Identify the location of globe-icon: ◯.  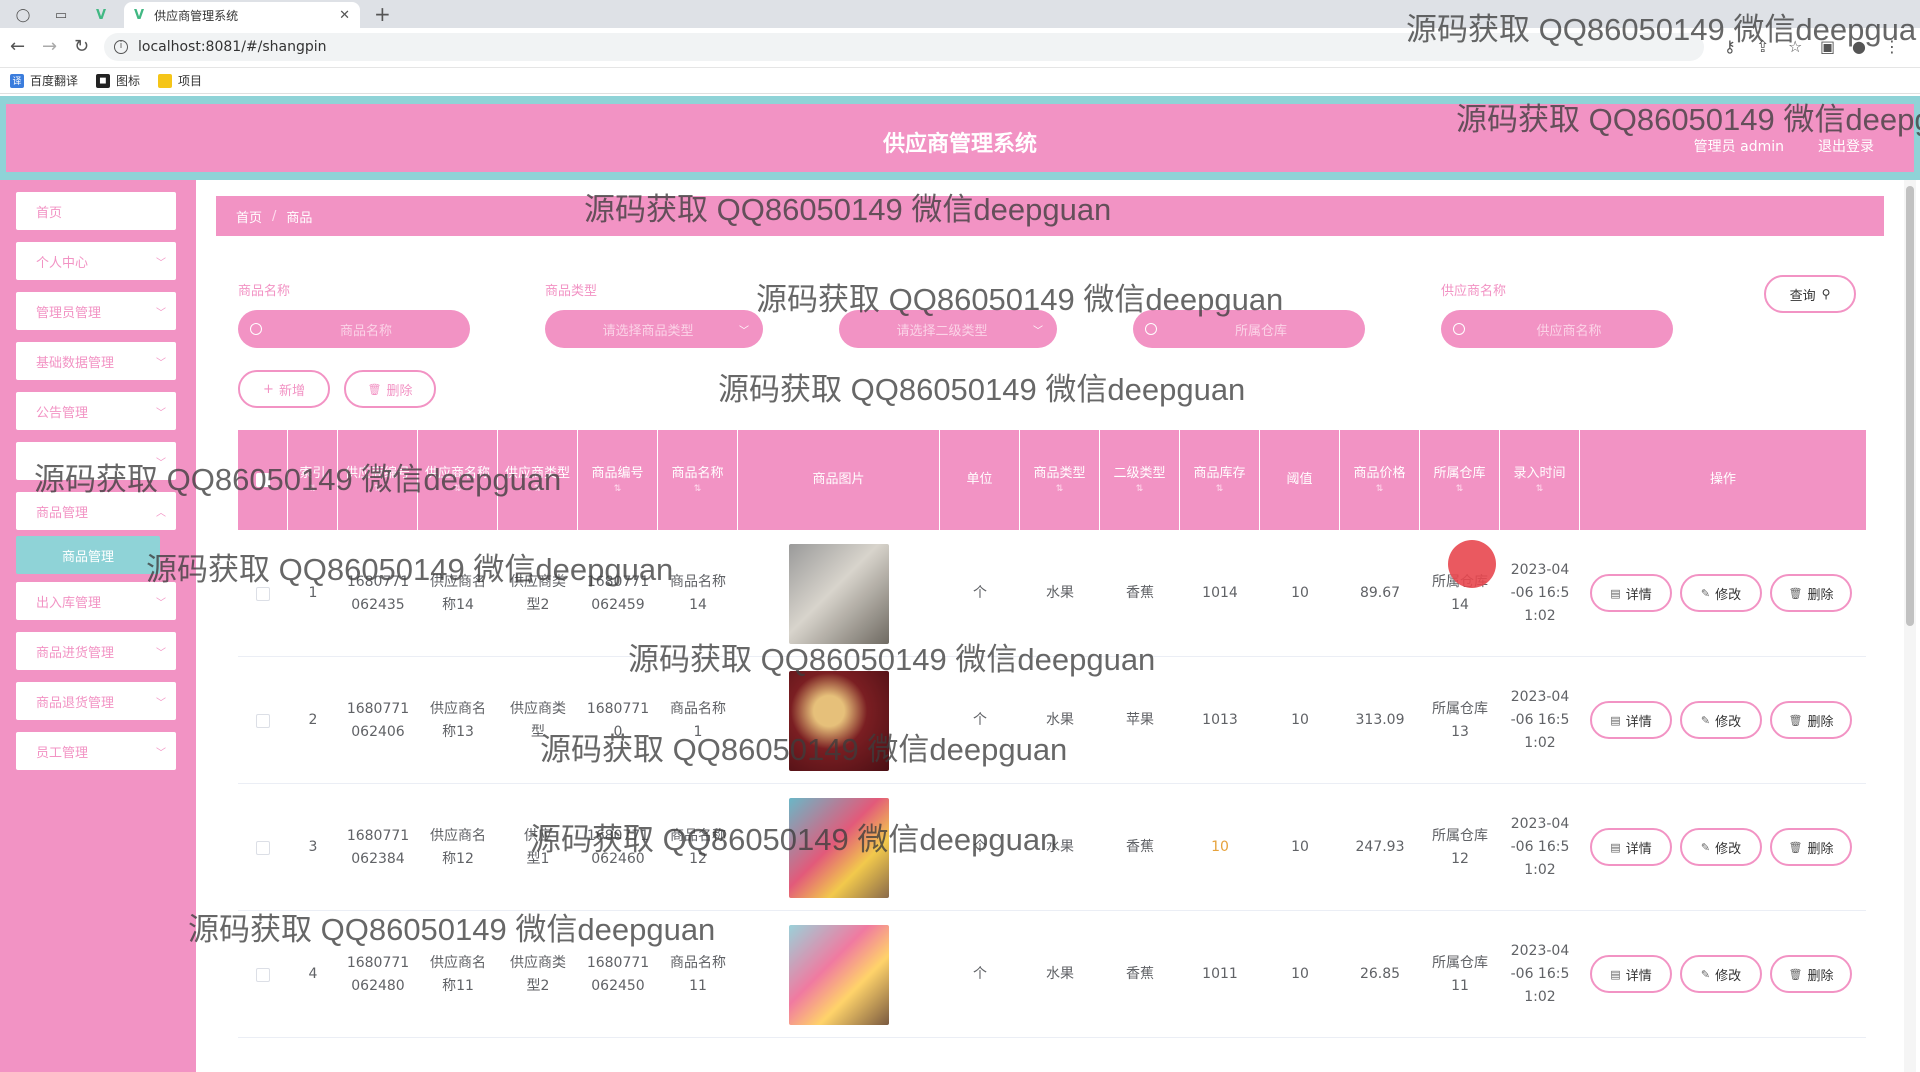
(23, 15).